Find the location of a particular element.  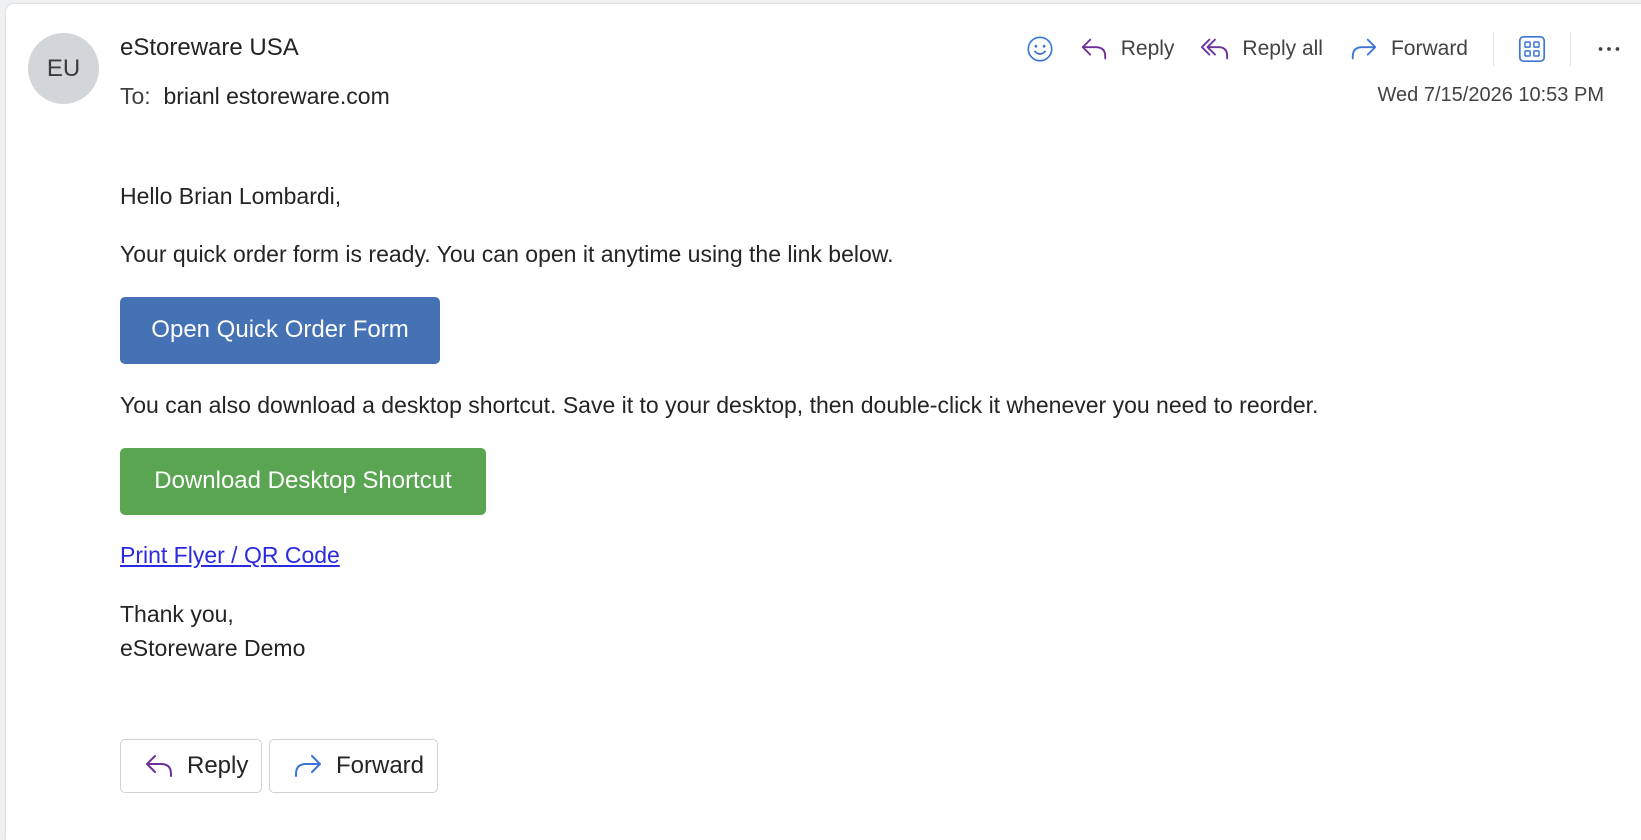

open-quick-order-form-button: Open Quick Order Form is located at coordinates (280, 330).